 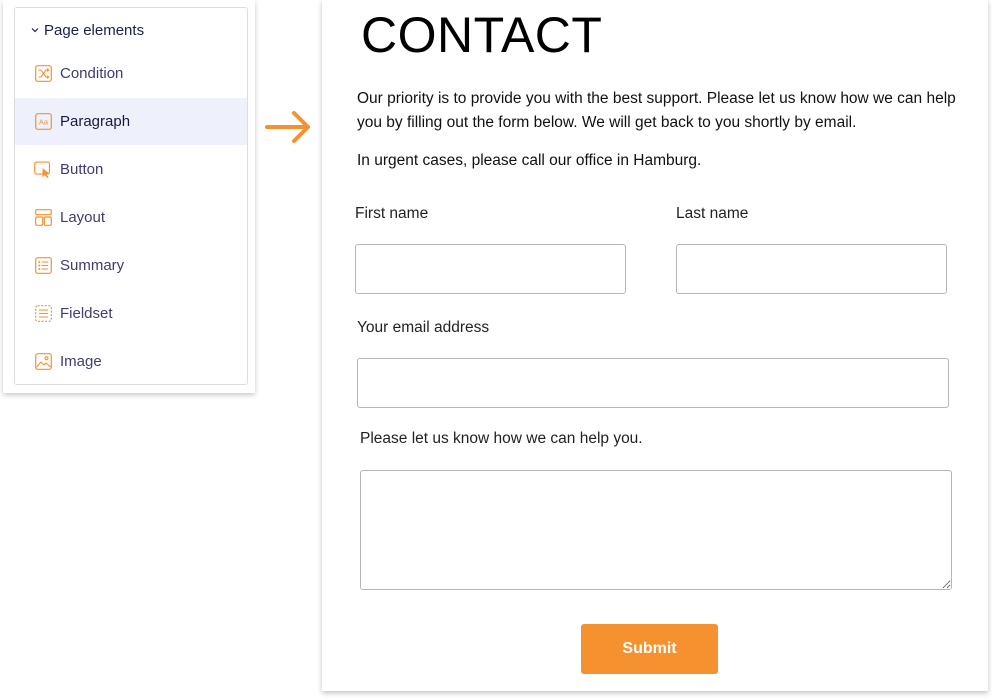 I want to click on sidebar-item-label: Fieldset, so click(x=86, y=313).